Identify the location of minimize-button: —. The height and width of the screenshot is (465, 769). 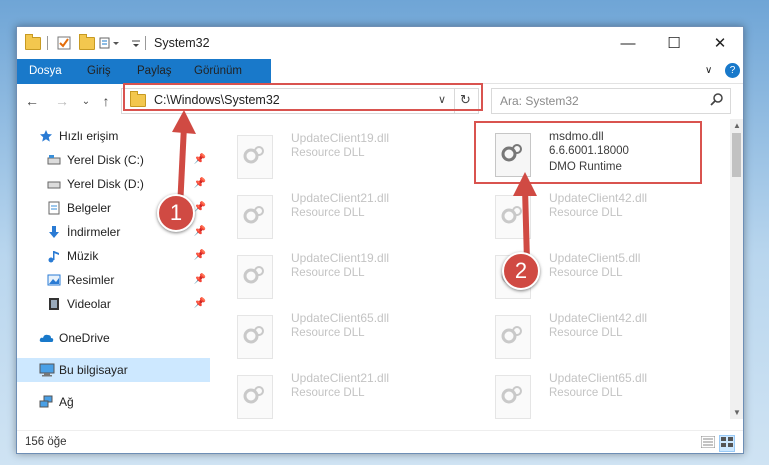
(628, 43).